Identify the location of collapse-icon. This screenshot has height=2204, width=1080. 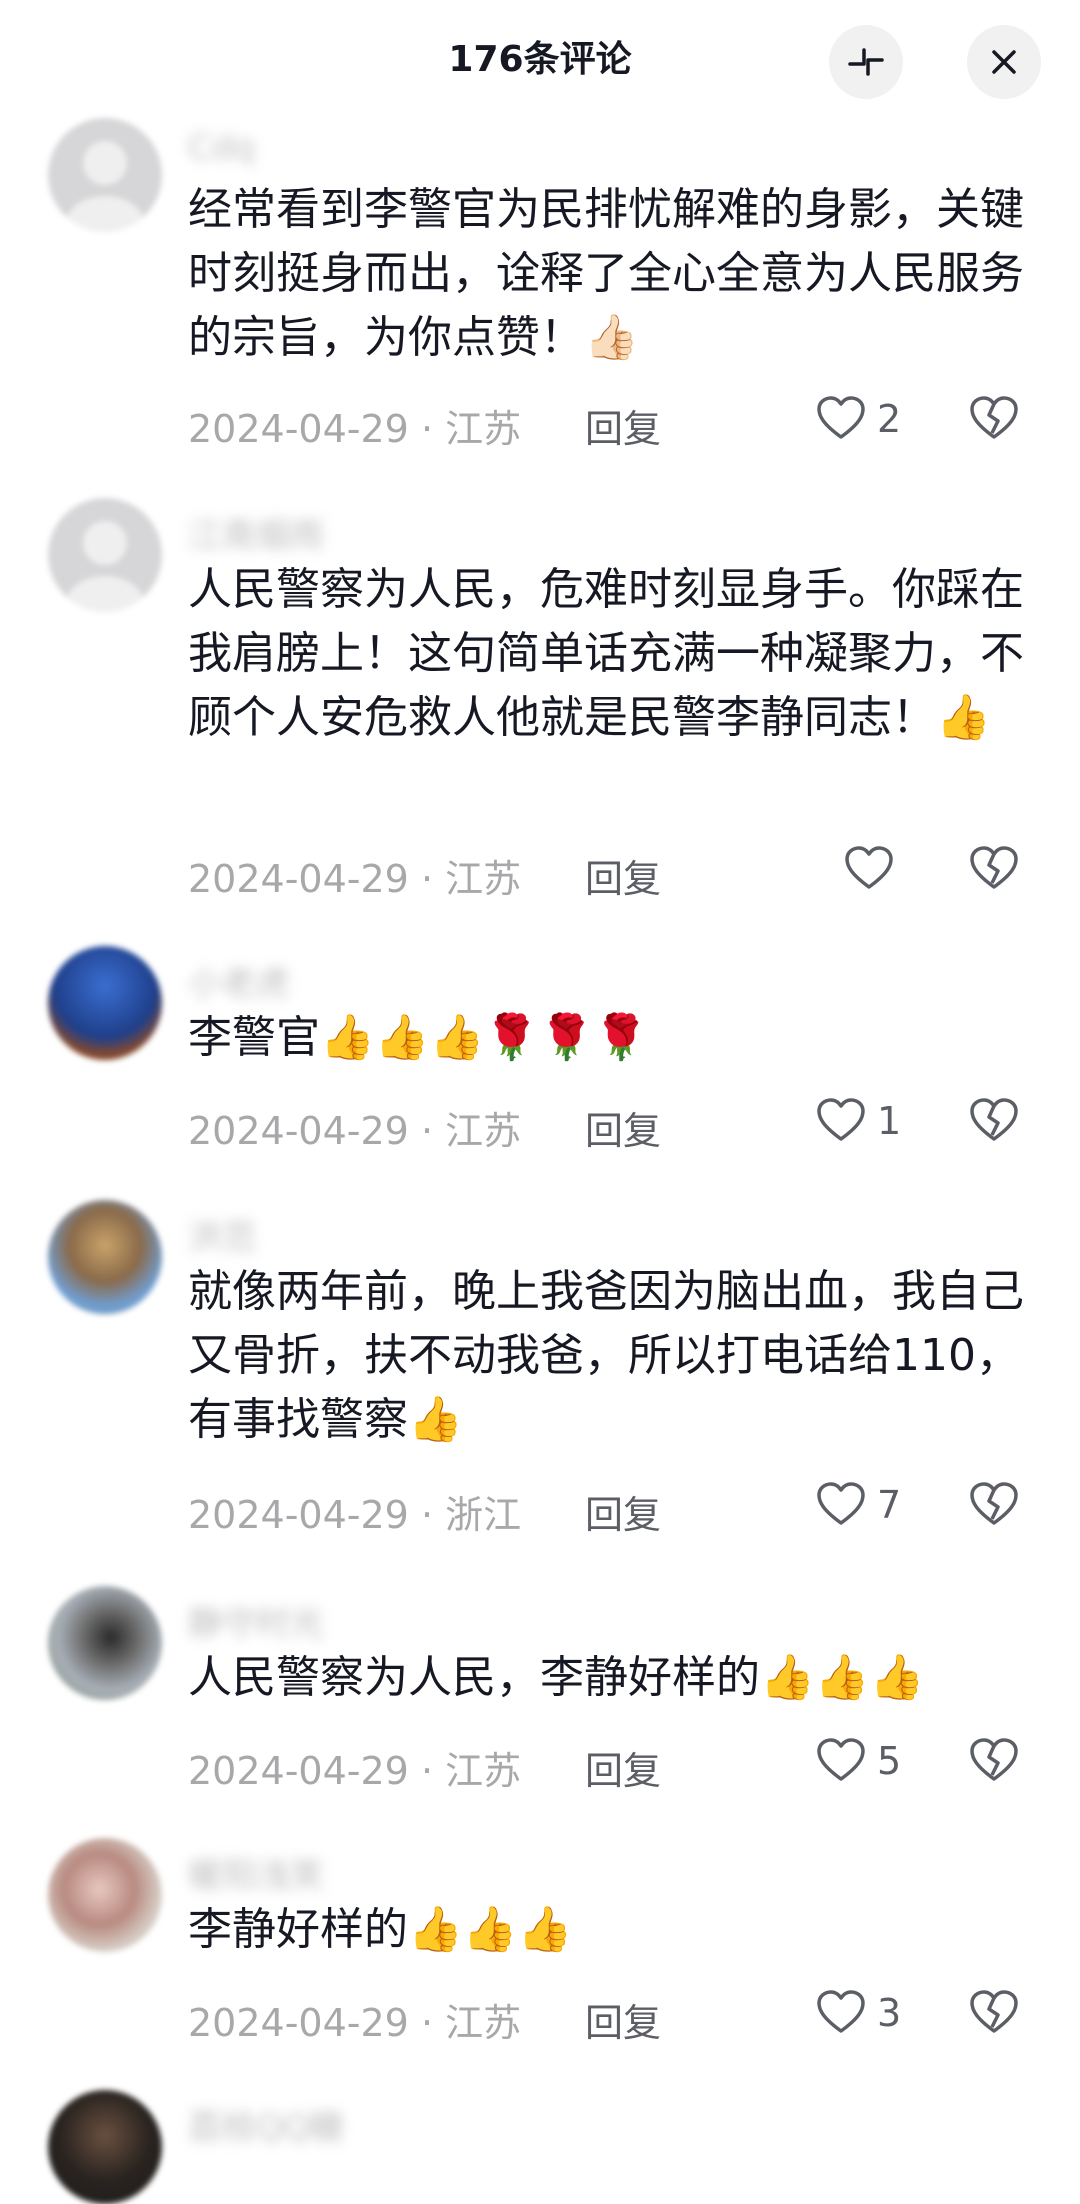
(866, 62).